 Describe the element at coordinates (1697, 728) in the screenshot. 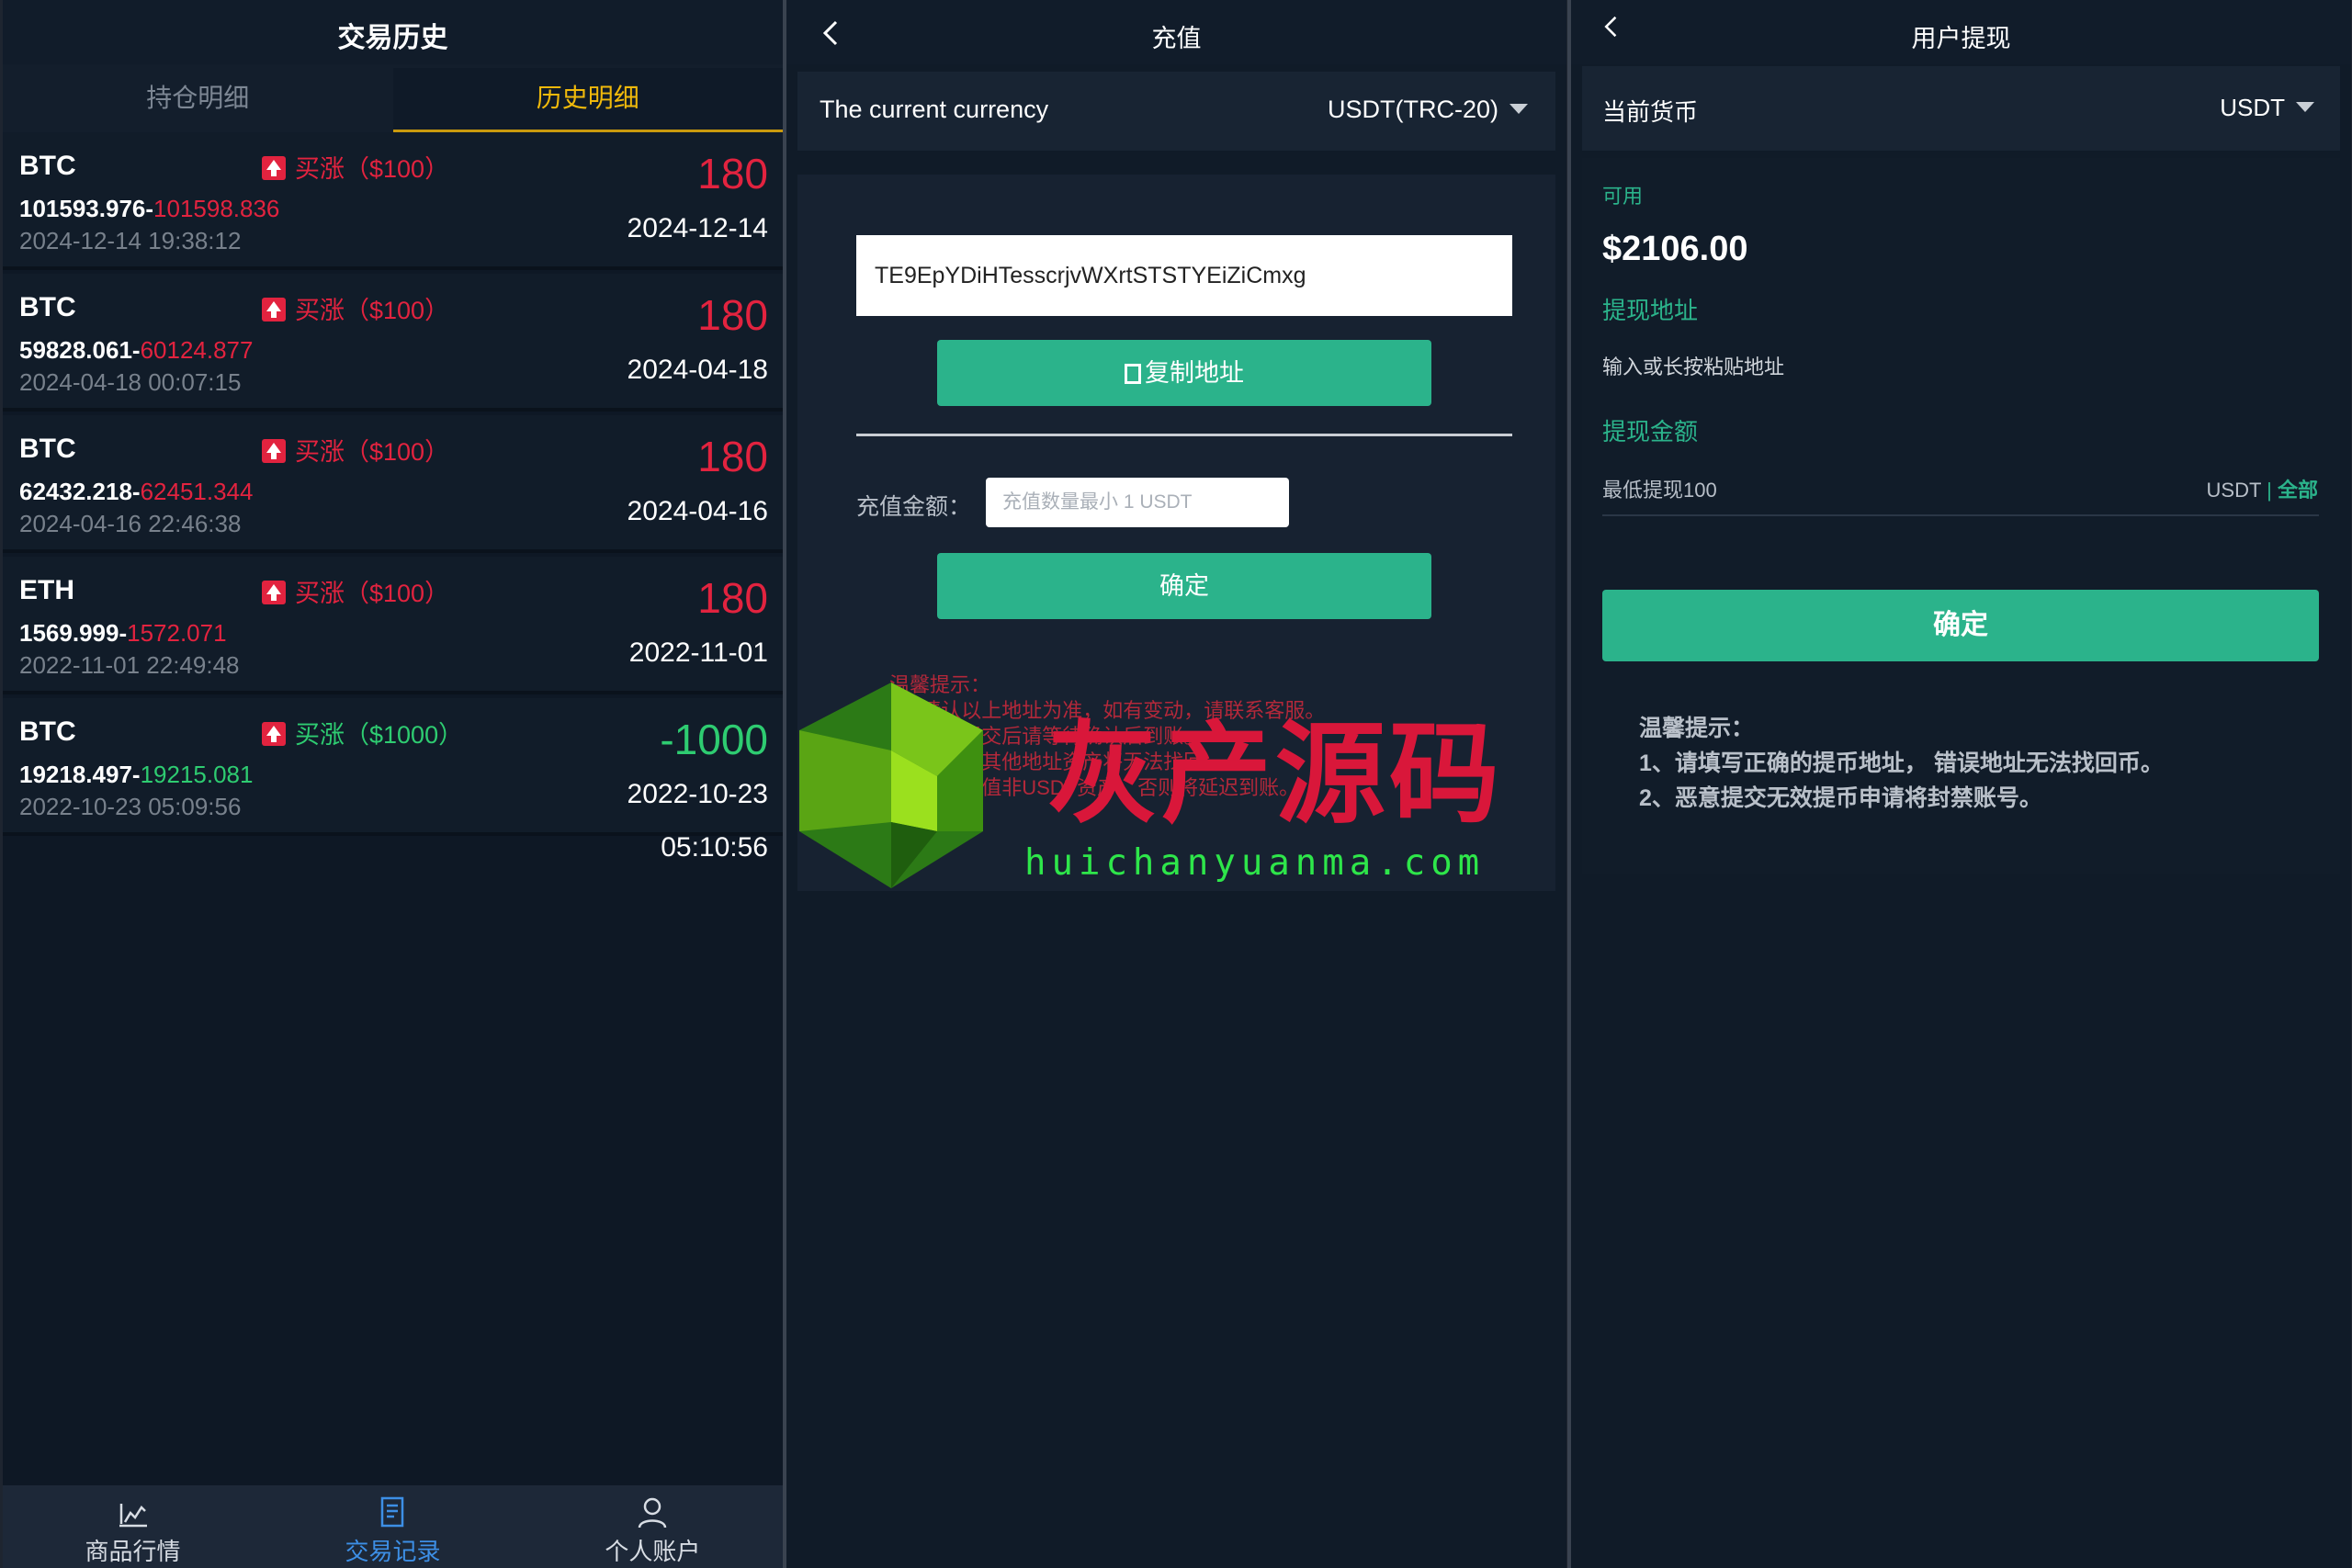

I see `withdraw-tip: 温馨提示：` at that location.